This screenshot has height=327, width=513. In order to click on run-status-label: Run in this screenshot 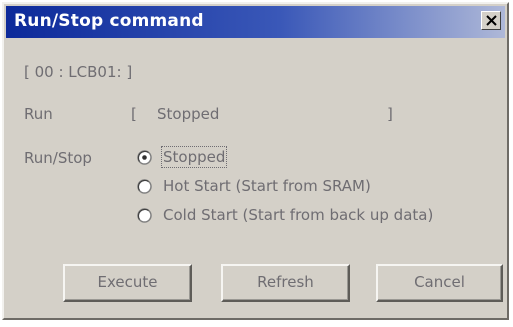, I will do `click(38, 114)`.